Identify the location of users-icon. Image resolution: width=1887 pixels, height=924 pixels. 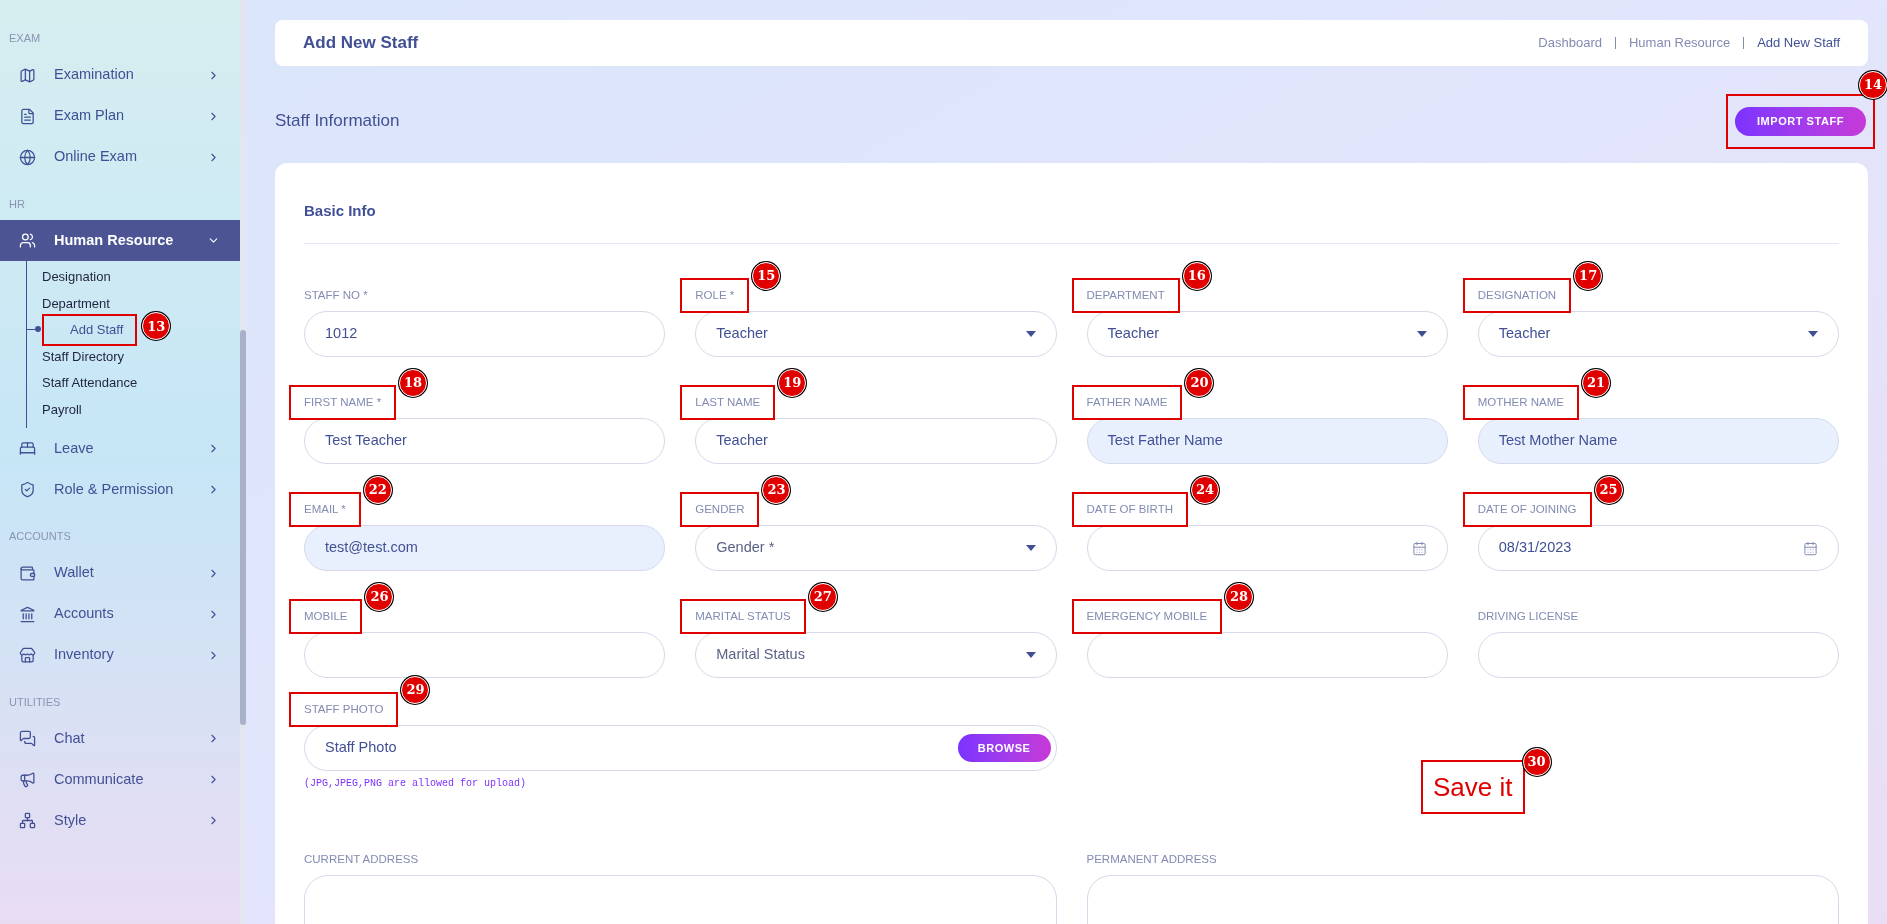
(27, 240).